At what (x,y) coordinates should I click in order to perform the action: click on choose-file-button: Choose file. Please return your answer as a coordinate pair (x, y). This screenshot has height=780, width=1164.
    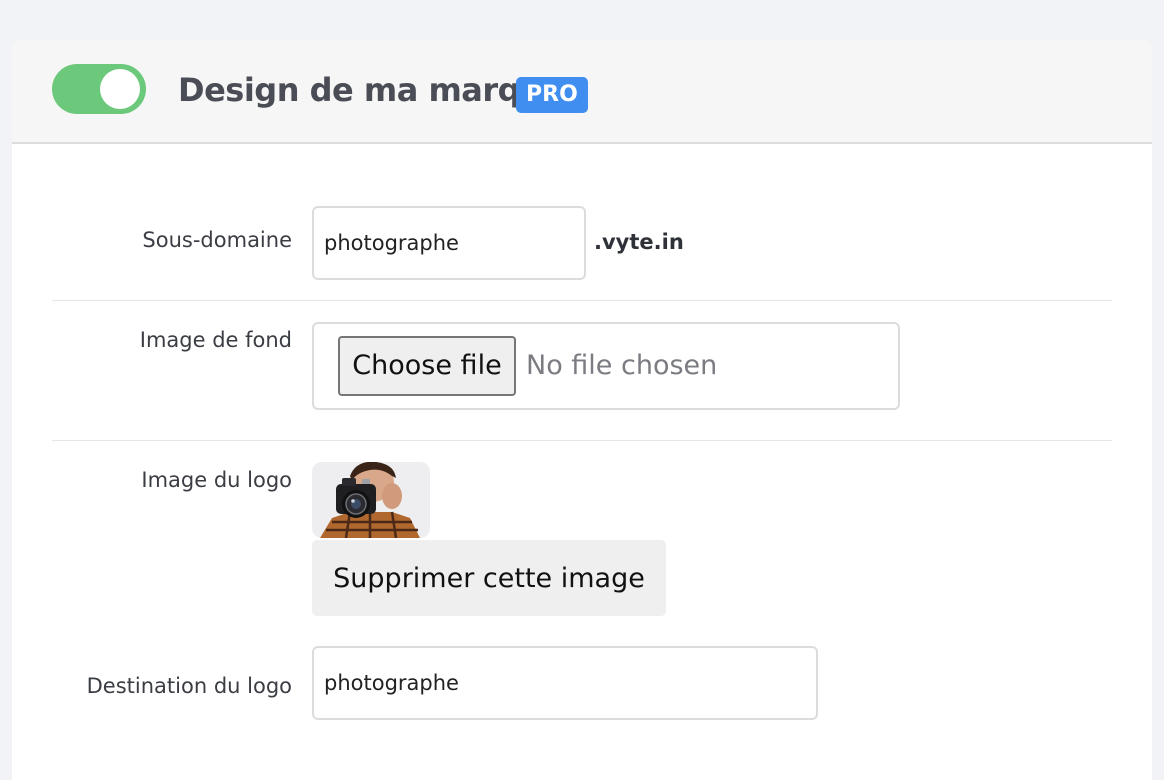
    Looking at the image, I should click on (427, 366).